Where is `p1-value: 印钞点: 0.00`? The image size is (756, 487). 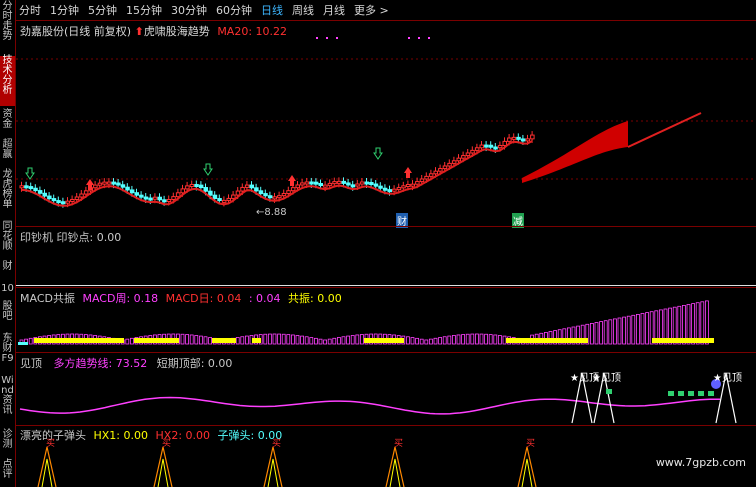 p1-value: 印钞点: 0.00 is located at coordinates (89, 237).